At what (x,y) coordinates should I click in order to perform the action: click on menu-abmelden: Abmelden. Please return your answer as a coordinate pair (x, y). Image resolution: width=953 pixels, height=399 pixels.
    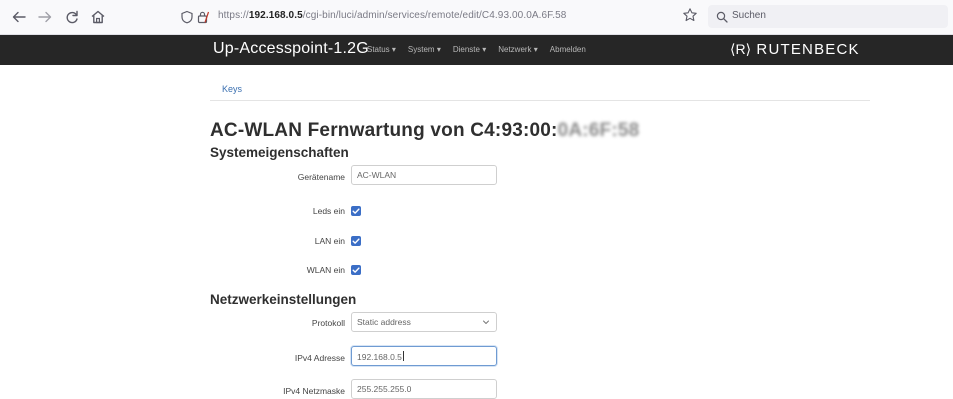
    Looking at the image, I should click on (568, 49).